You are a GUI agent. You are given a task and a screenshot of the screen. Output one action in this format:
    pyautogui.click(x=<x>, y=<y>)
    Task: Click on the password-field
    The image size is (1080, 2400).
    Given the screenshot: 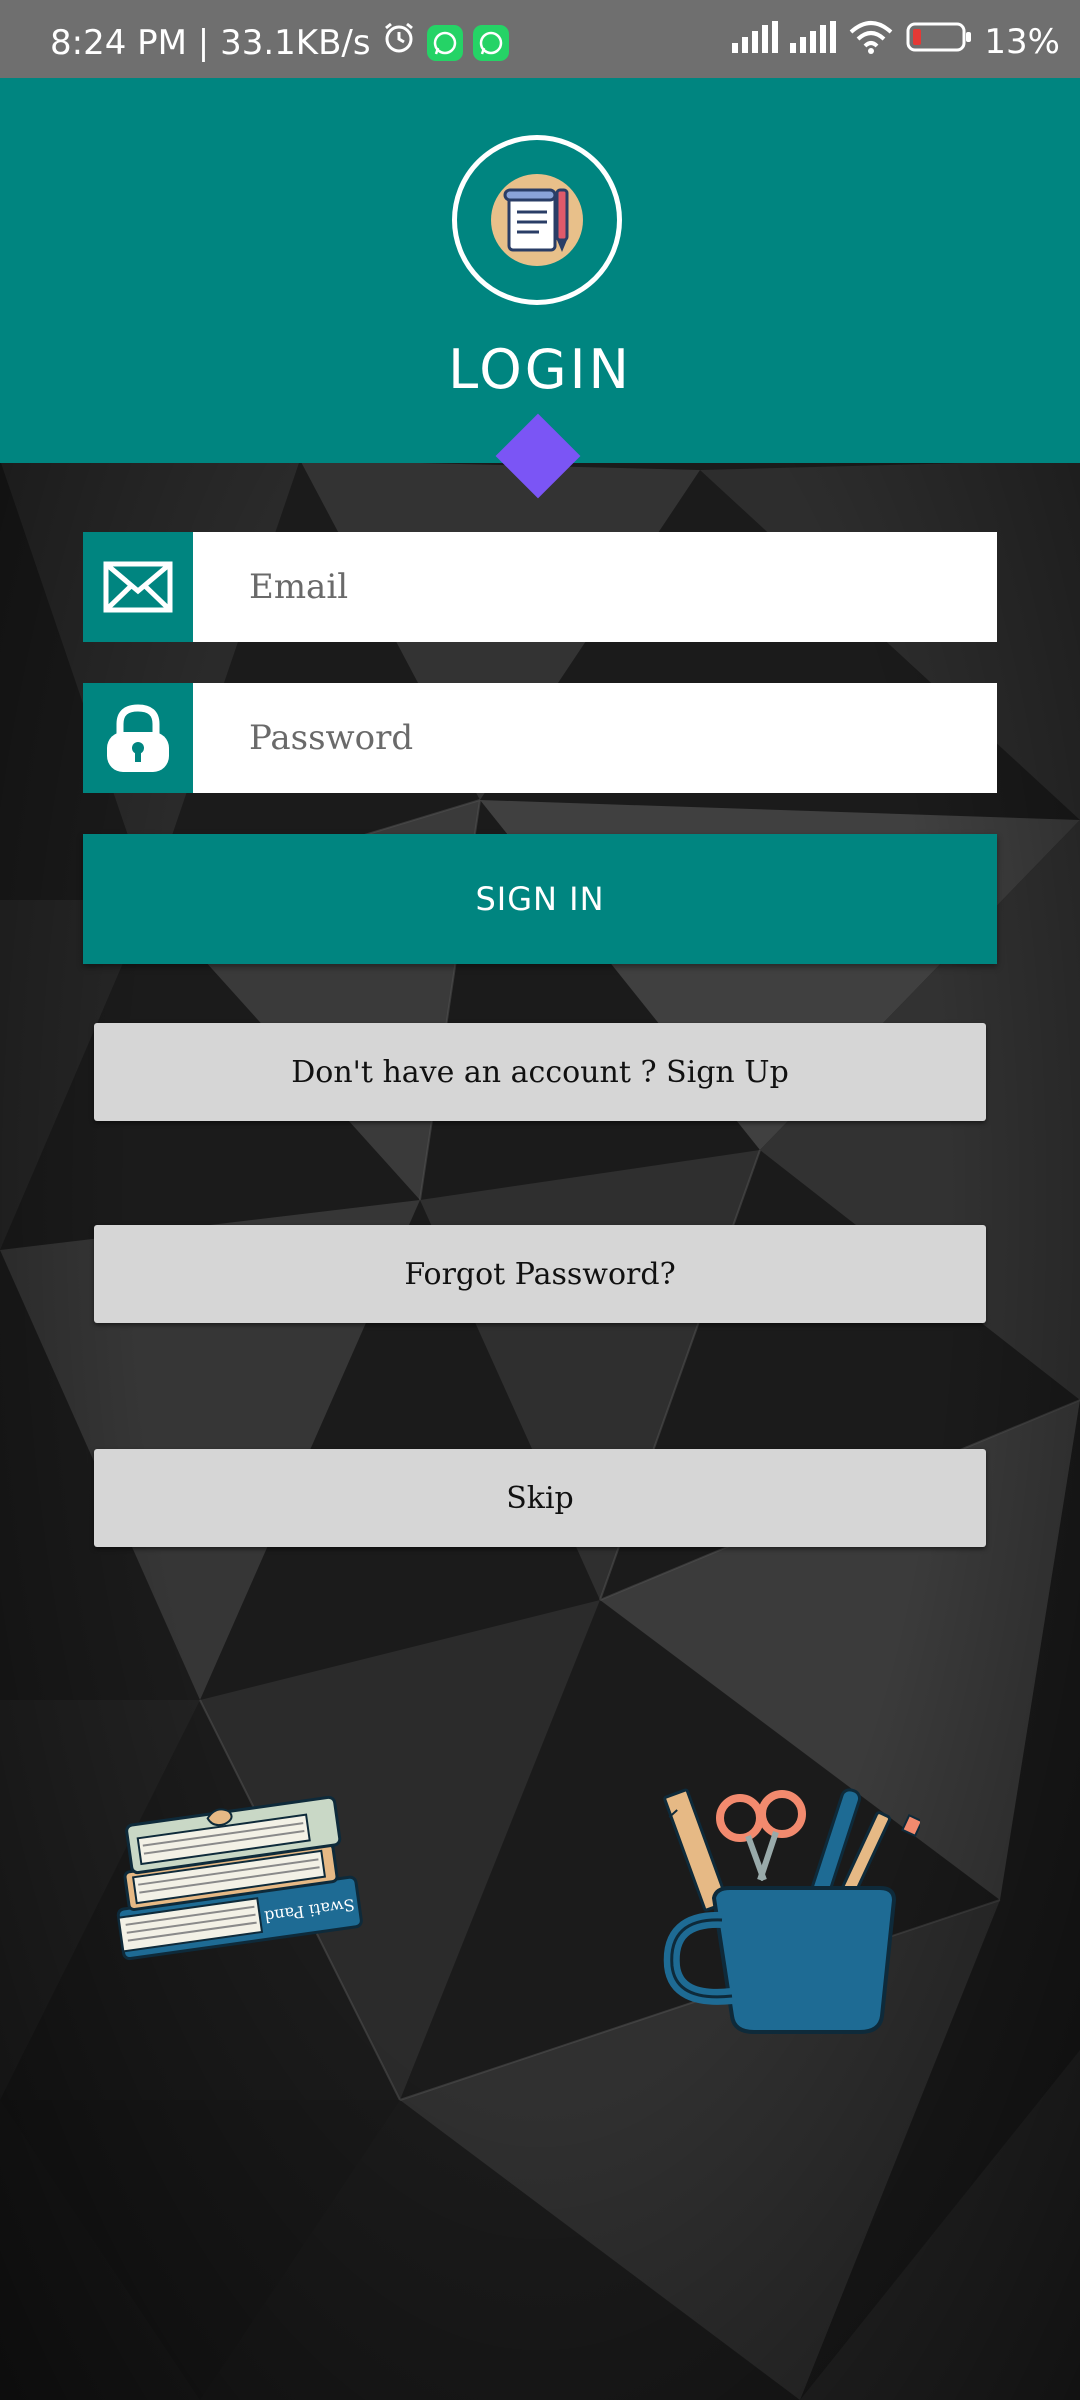 What is the action you would take?
    pyautogui.click(x=540, y=738)
    